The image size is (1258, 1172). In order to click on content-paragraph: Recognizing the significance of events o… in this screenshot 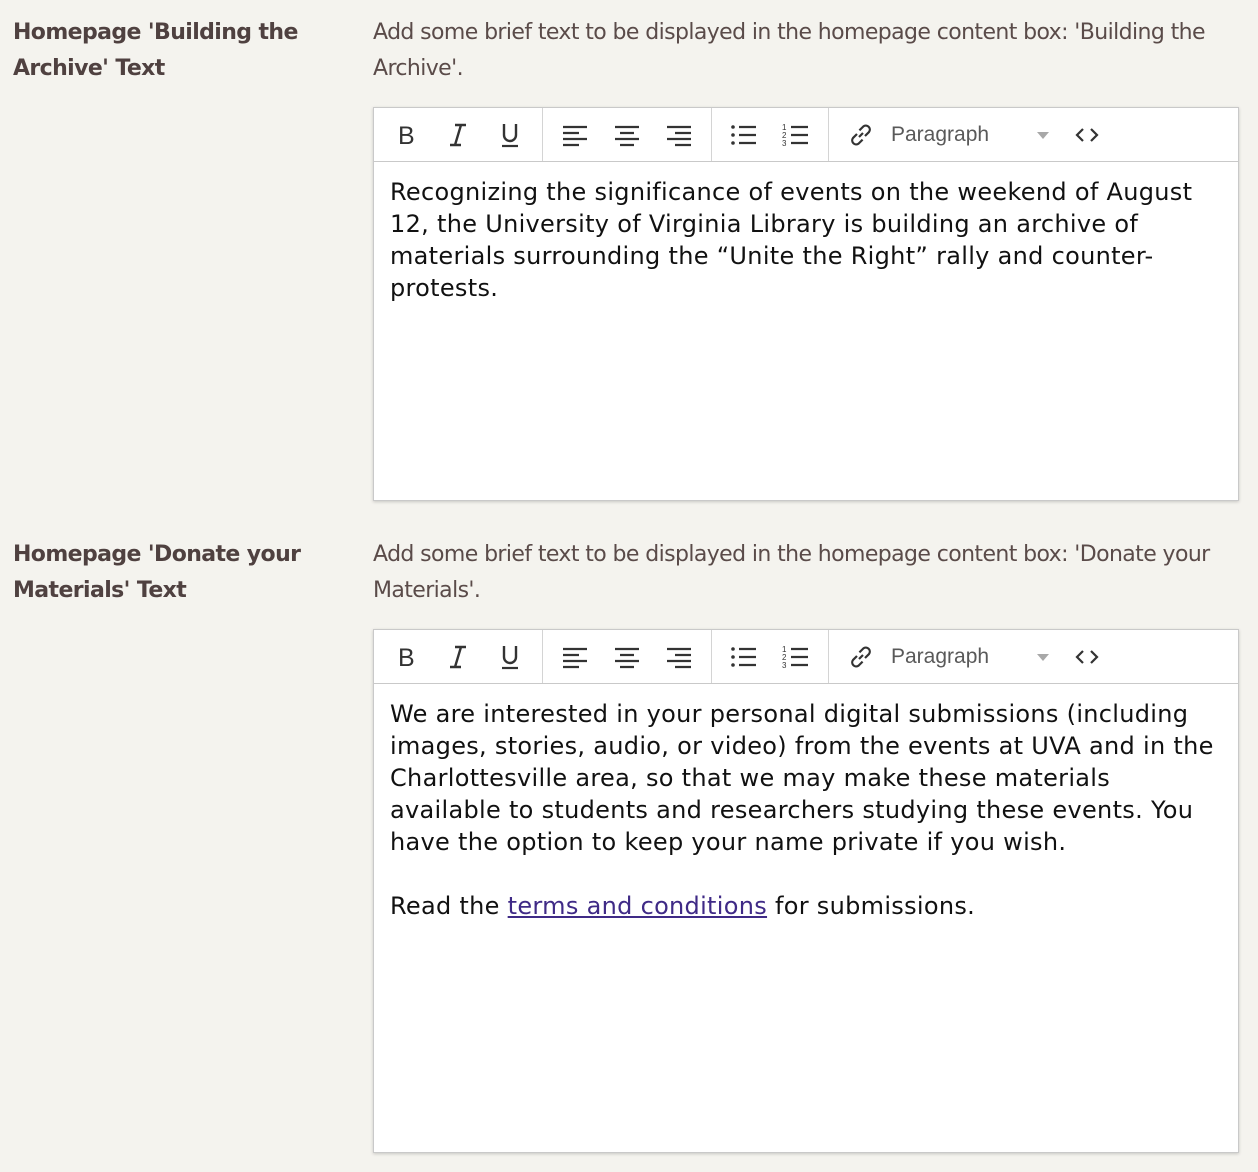, I will do `click(791, 240)`.